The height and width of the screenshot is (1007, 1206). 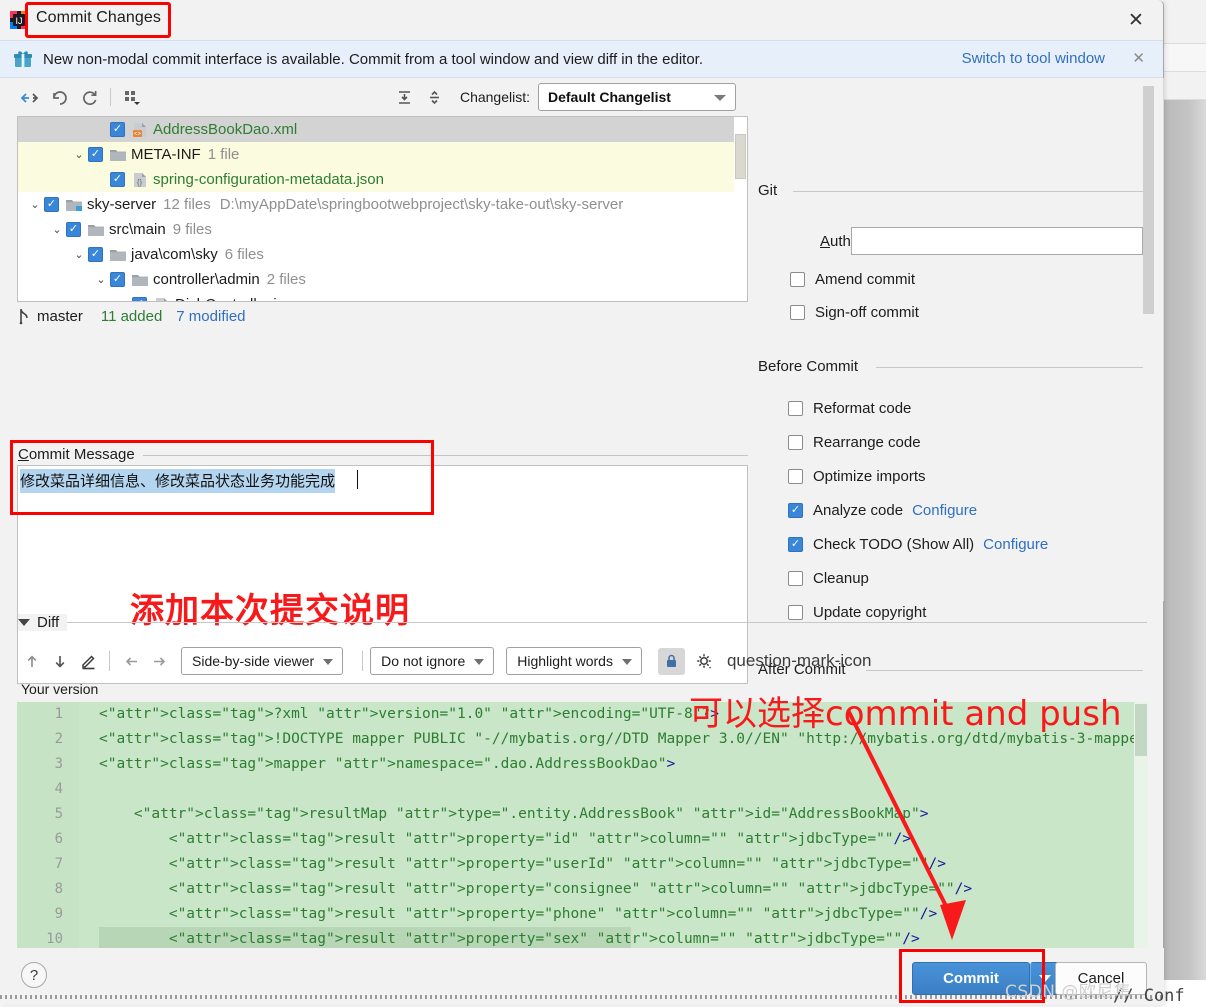 What do you see at coordinates (74, 205) in the screenshot?
I see `module-icon` at bounding box center [74, 205].